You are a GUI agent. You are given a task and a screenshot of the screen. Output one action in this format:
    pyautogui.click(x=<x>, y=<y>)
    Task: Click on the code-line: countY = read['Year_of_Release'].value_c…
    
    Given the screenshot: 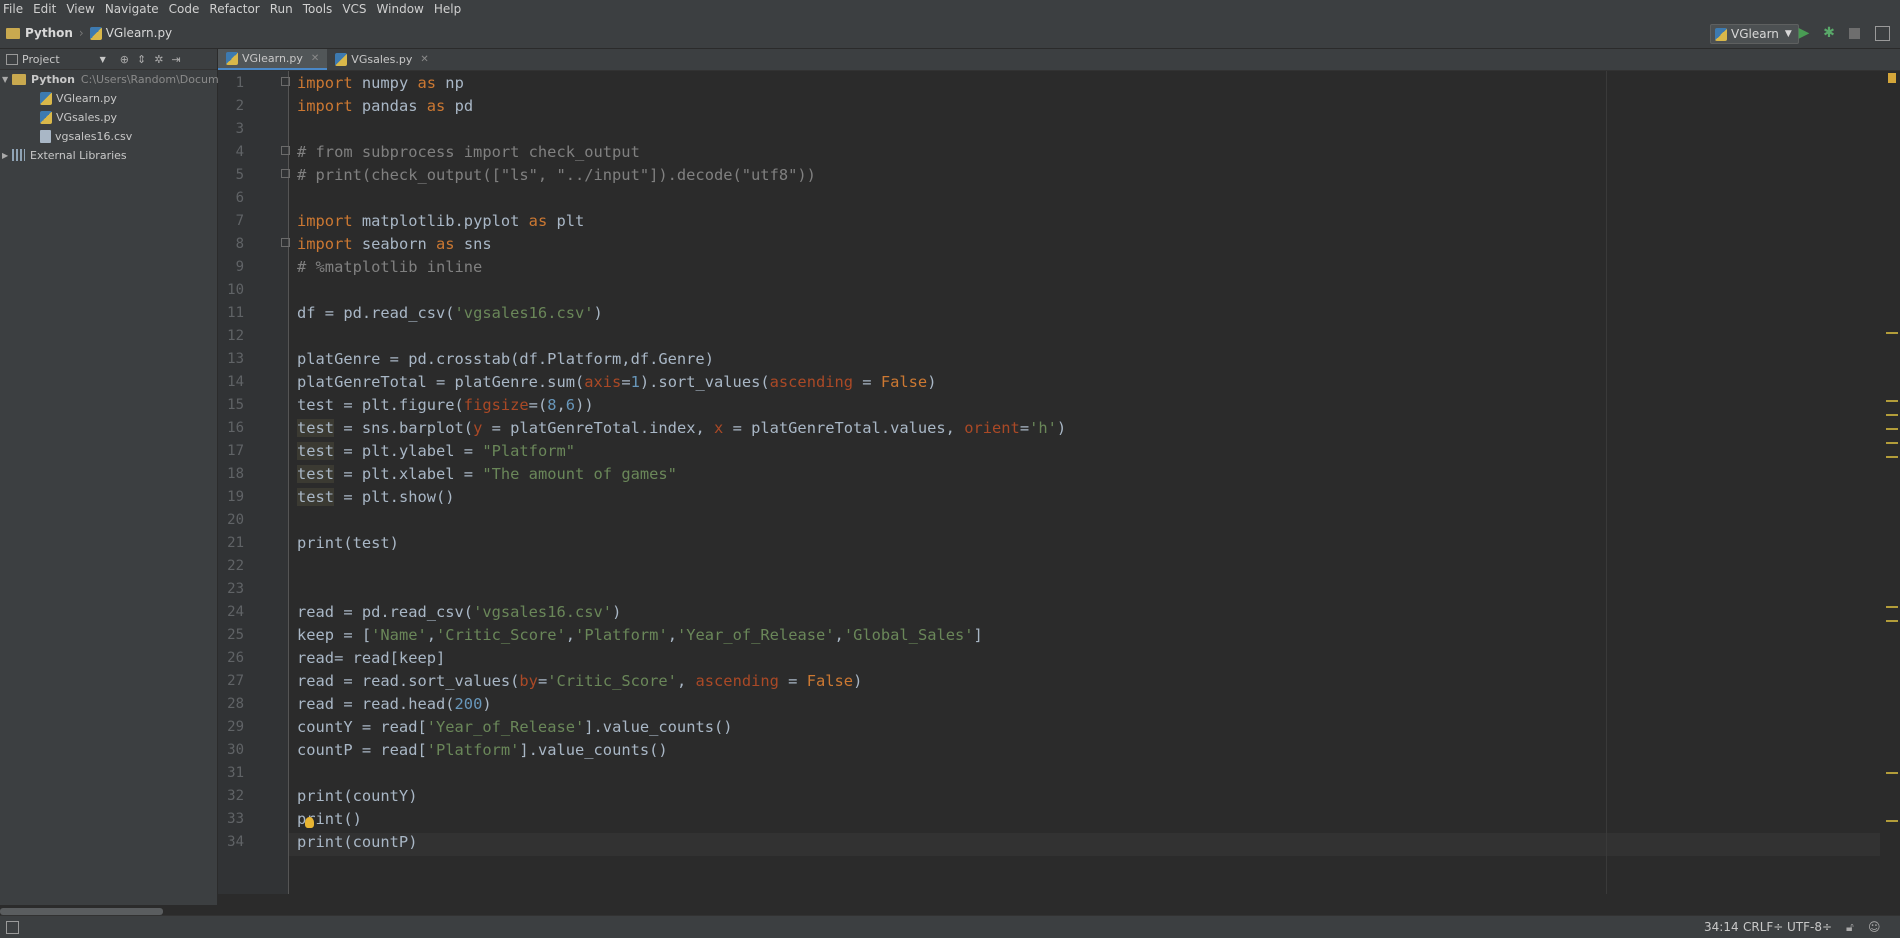 What is the action you would take?
    pyautogui.click(x=515, y=727)
    